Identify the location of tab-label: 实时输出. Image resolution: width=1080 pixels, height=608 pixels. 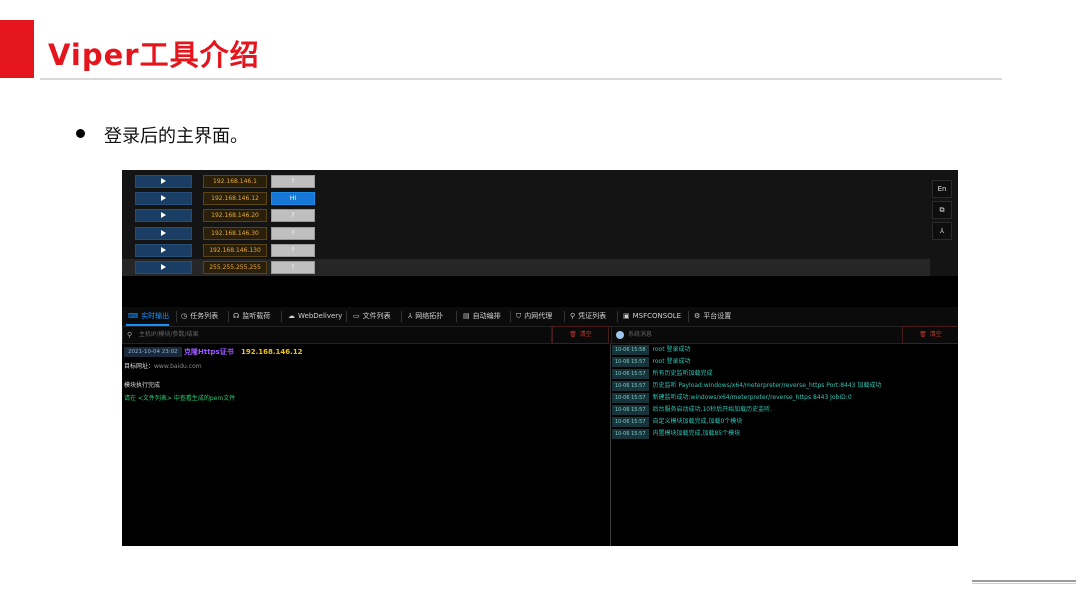
(155, 316).